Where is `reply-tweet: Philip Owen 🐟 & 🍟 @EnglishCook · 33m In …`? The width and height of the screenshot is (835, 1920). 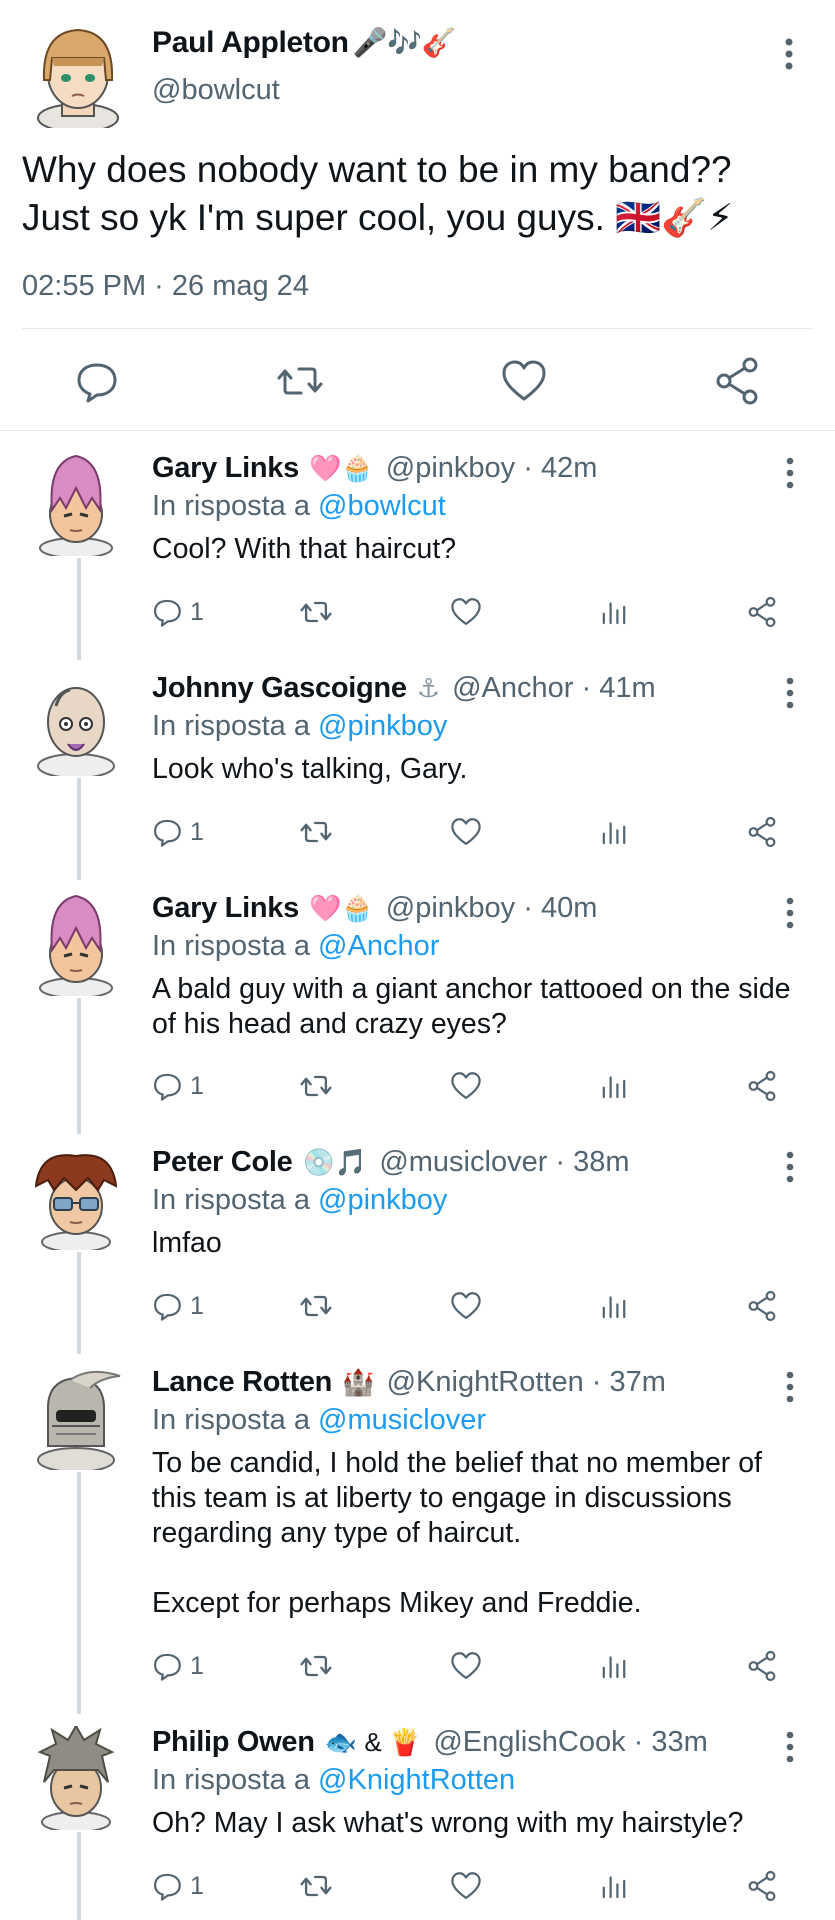
reply-tweet: Philip Owen 🐟 & 🍟 @EnglishCook · 33m In … is located at coordinates (417, 1817).